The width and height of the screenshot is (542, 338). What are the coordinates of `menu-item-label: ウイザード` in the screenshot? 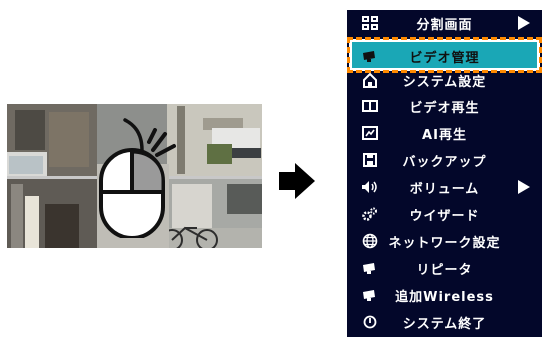 It's located at (444, 216).